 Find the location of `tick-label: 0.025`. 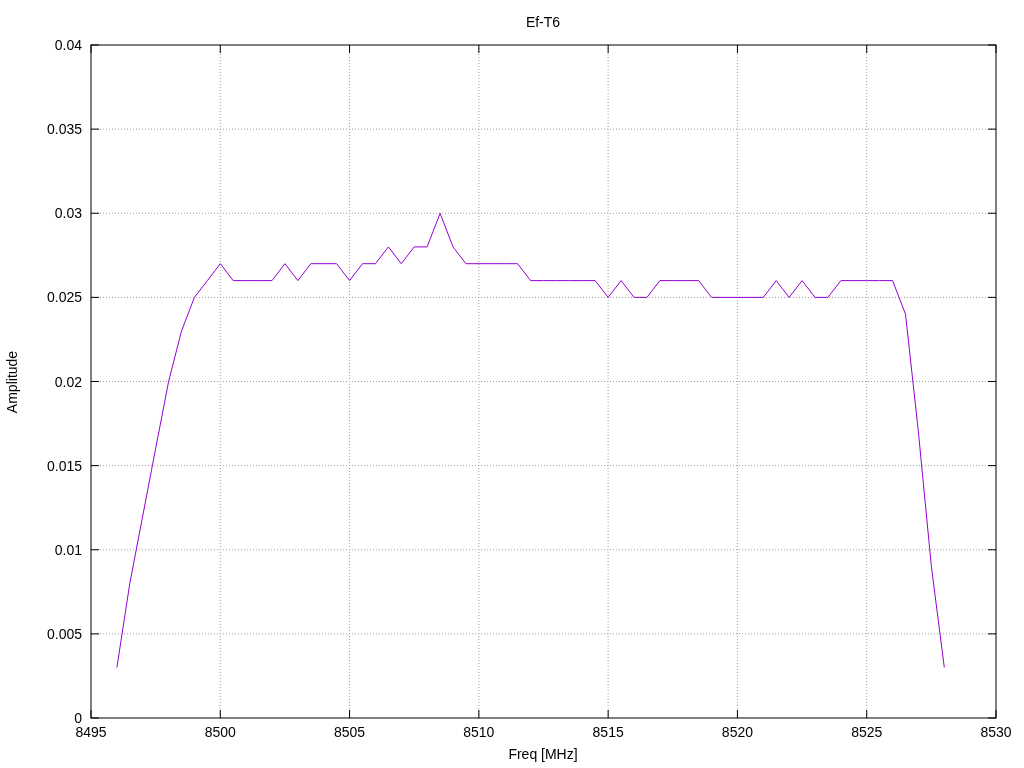

tick-label: 0.025 is located at coordinates (64, 297).